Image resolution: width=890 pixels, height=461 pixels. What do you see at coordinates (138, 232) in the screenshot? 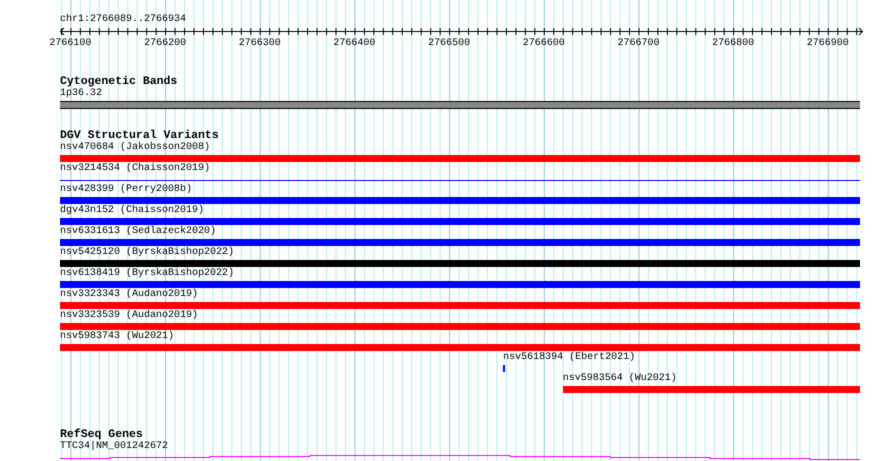
I see `variant-label: nsv6331613 (Sedlazeck2020)` at bounding box center [138, 232].